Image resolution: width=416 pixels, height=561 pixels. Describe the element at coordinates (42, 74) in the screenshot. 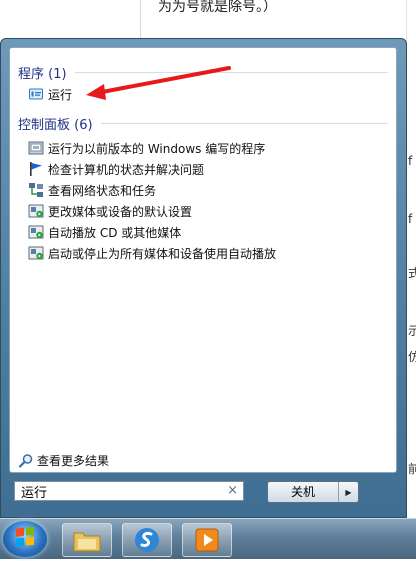

I see `programs-header-label: 程序 (1)` at that location.